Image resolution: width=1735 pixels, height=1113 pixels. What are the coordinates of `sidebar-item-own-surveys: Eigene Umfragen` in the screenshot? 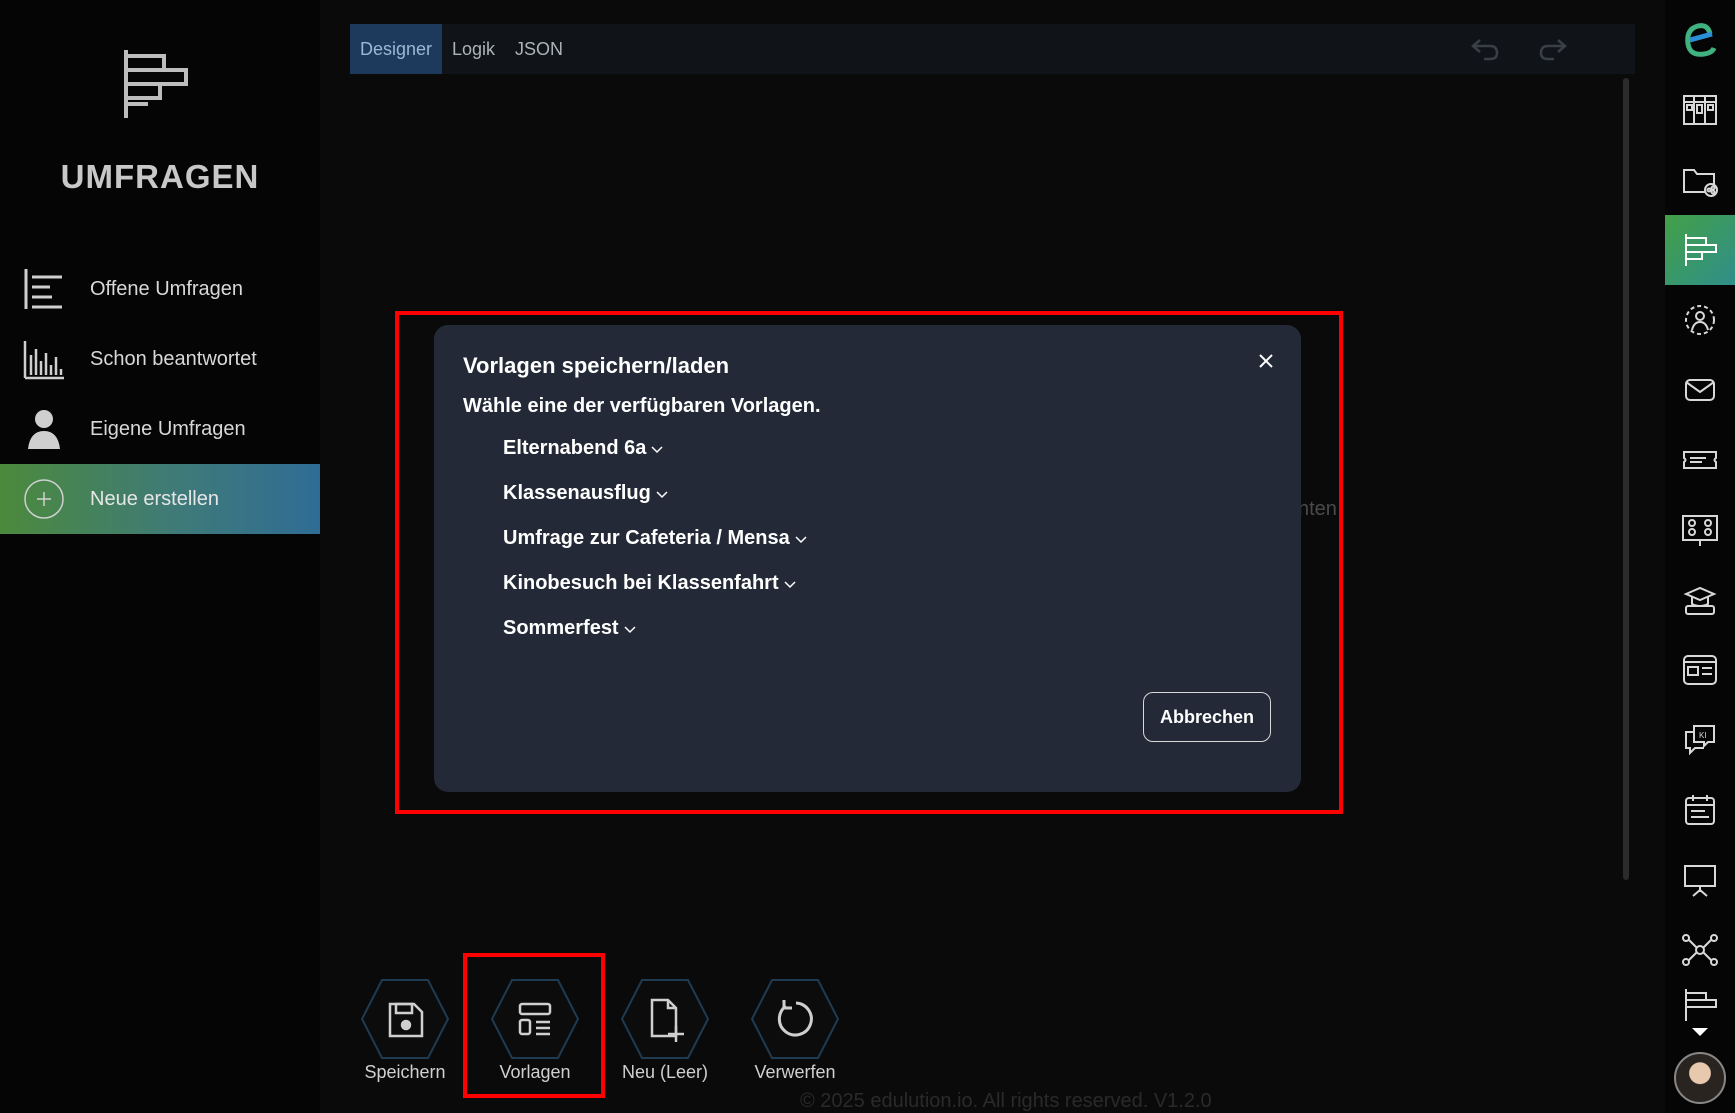 It's located at (160, 429).